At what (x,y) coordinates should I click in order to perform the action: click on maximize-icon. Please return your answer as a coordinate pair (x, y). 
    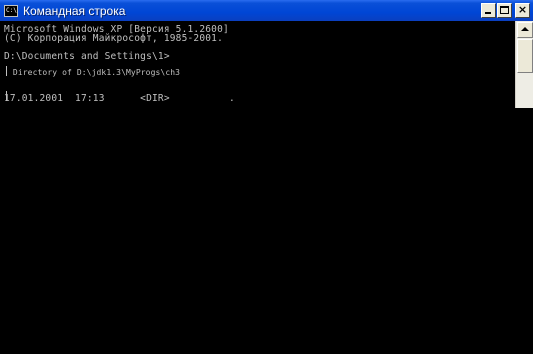
    Looking at the image, I should click on (504, 10).